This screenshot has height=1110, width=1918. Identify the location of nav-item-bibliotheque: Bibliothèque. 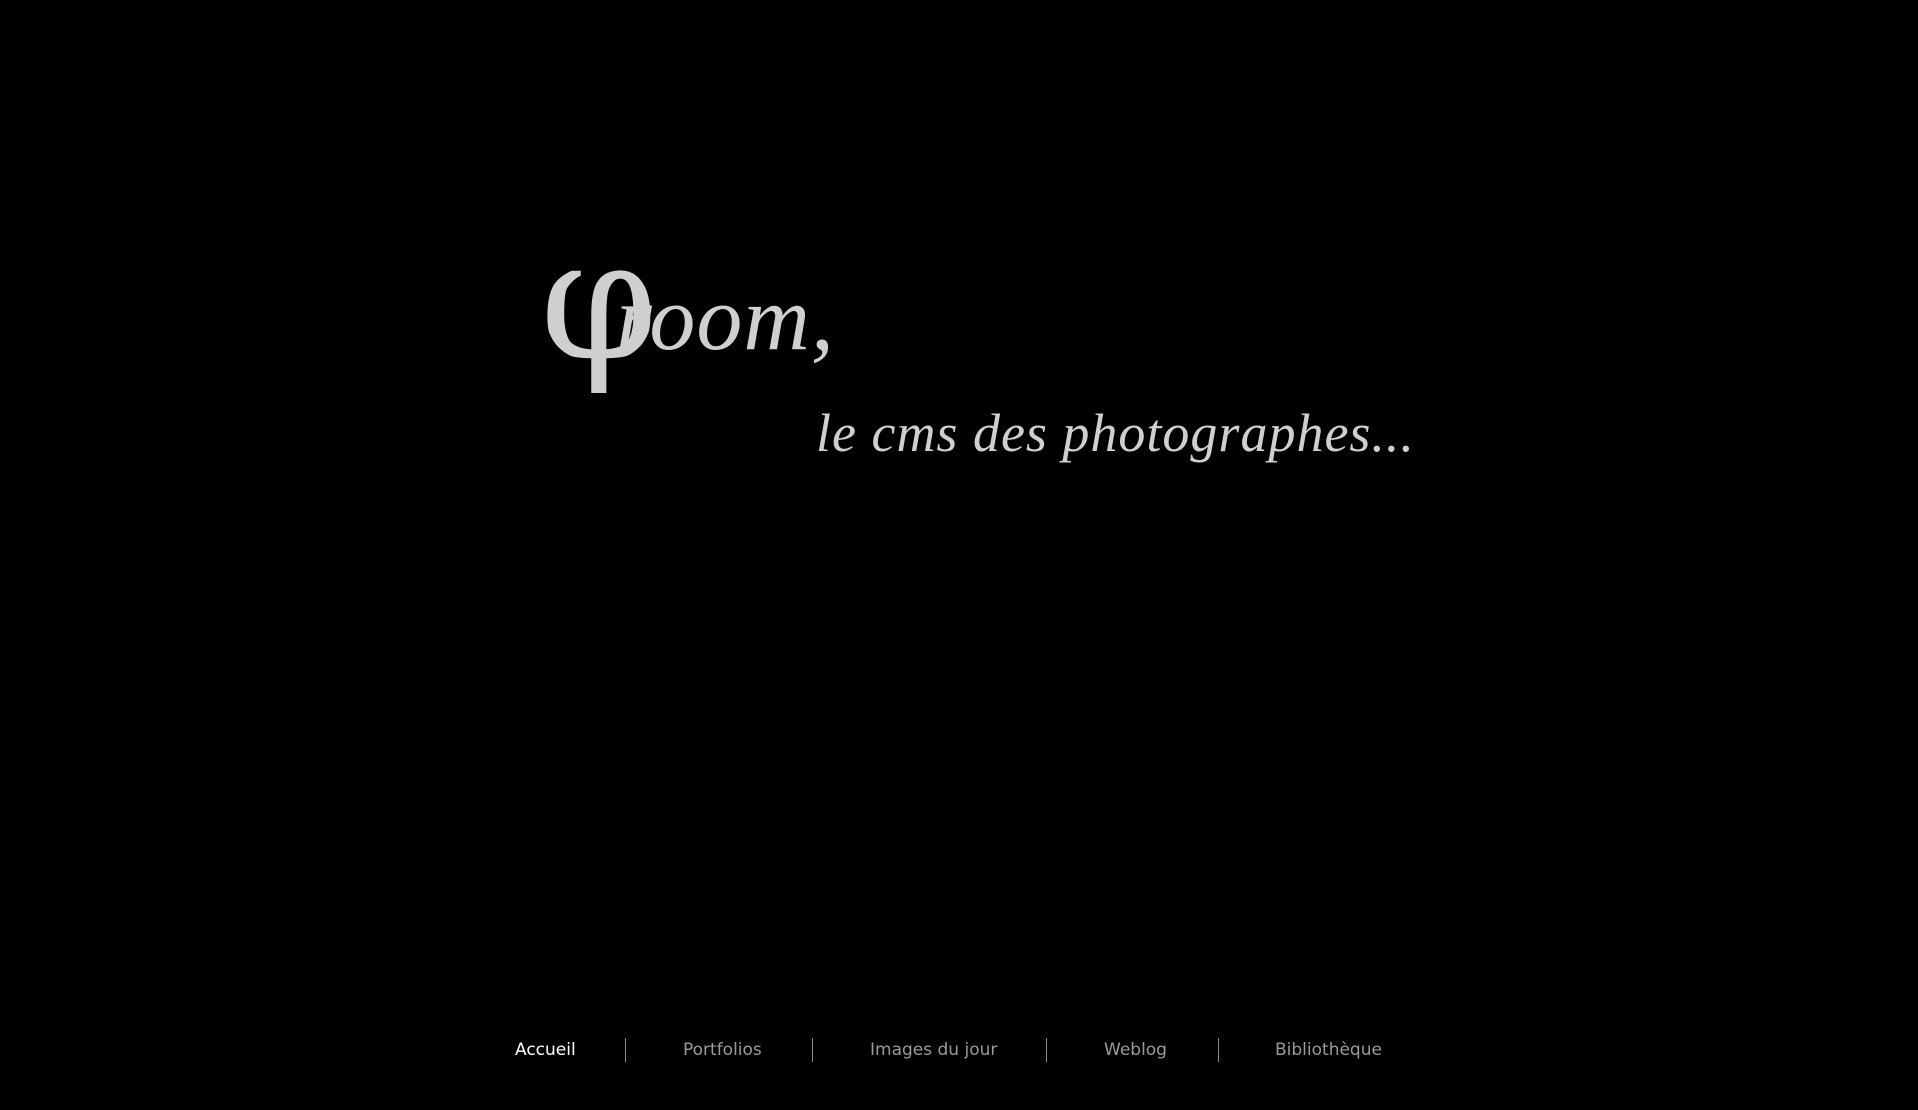
(1328, 1050).